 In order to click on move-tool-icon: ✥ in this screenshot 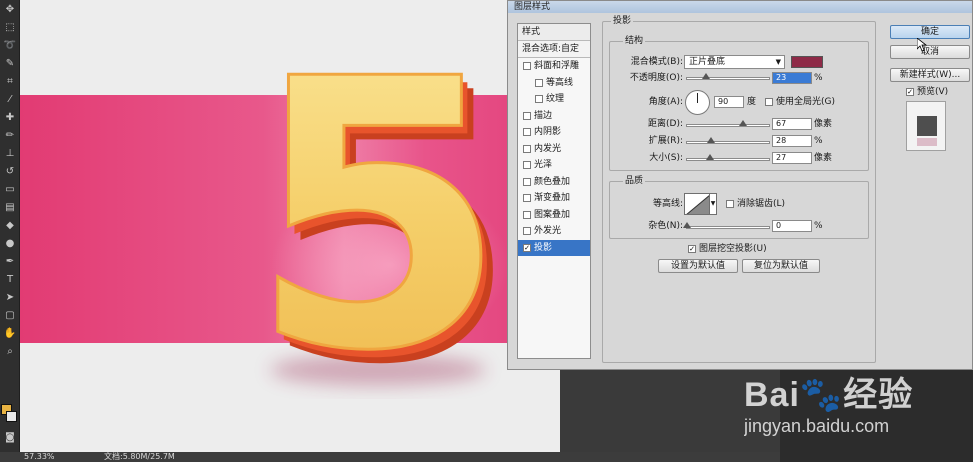, I will do `click(10, 10)`.